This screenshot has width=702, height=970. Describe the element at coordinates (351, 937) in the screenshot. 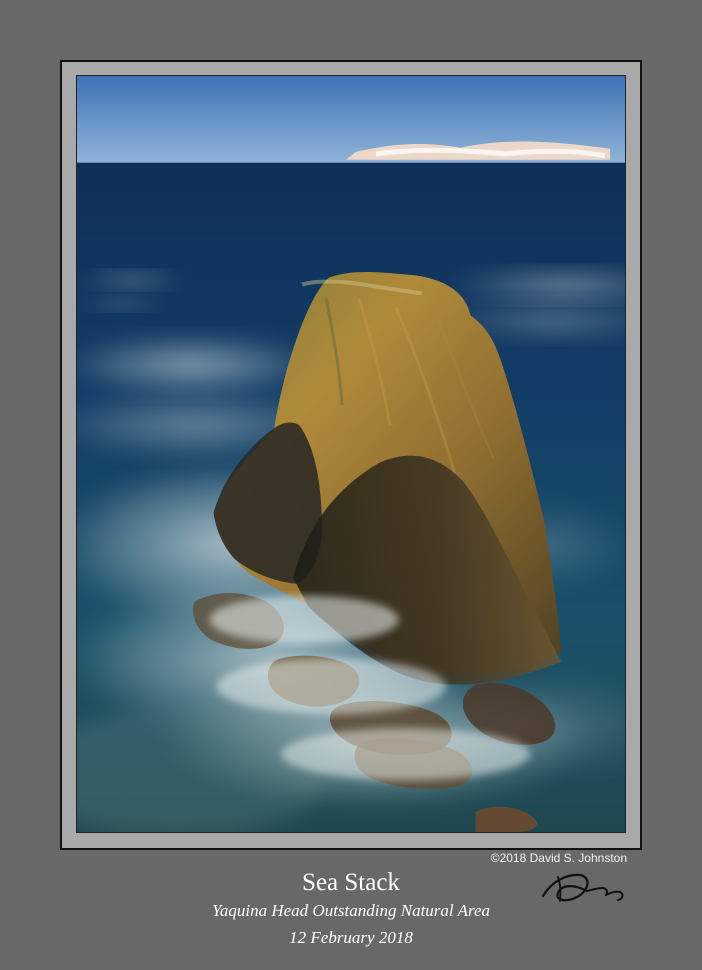

I see `photo-date: 12 February 2018` at that location.